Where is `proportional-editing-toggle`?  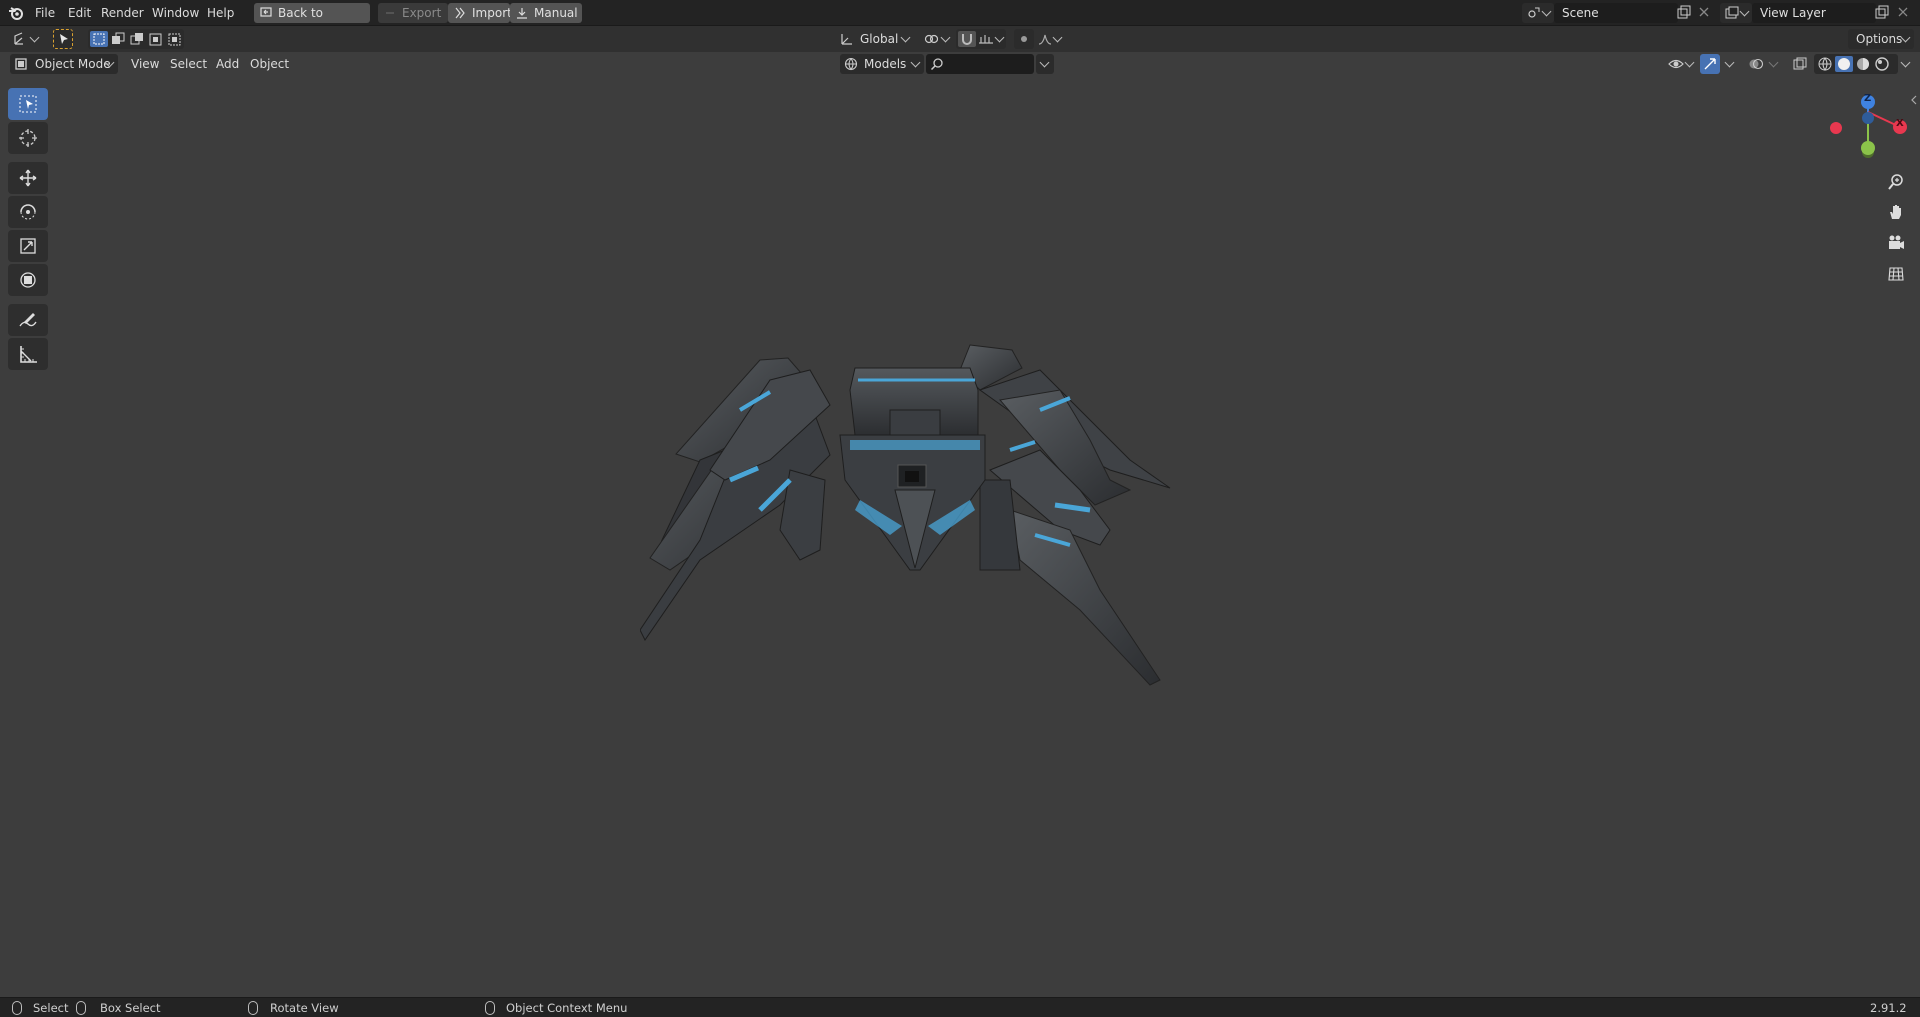 proportional-editing-toggle is located at coordinates (1024, 39).